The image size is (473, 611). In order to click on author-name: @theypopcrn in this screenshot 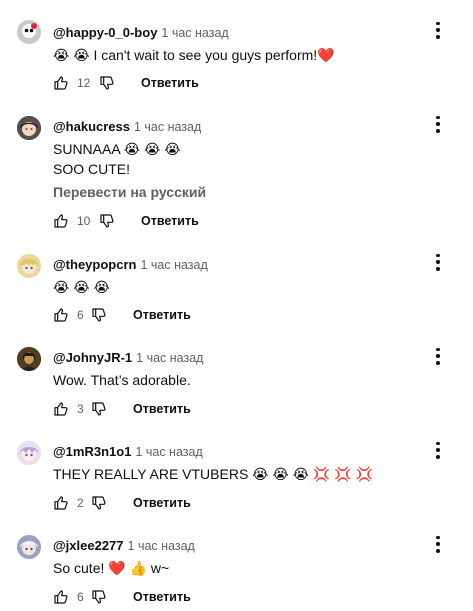, I will do `click(94, 264)`.